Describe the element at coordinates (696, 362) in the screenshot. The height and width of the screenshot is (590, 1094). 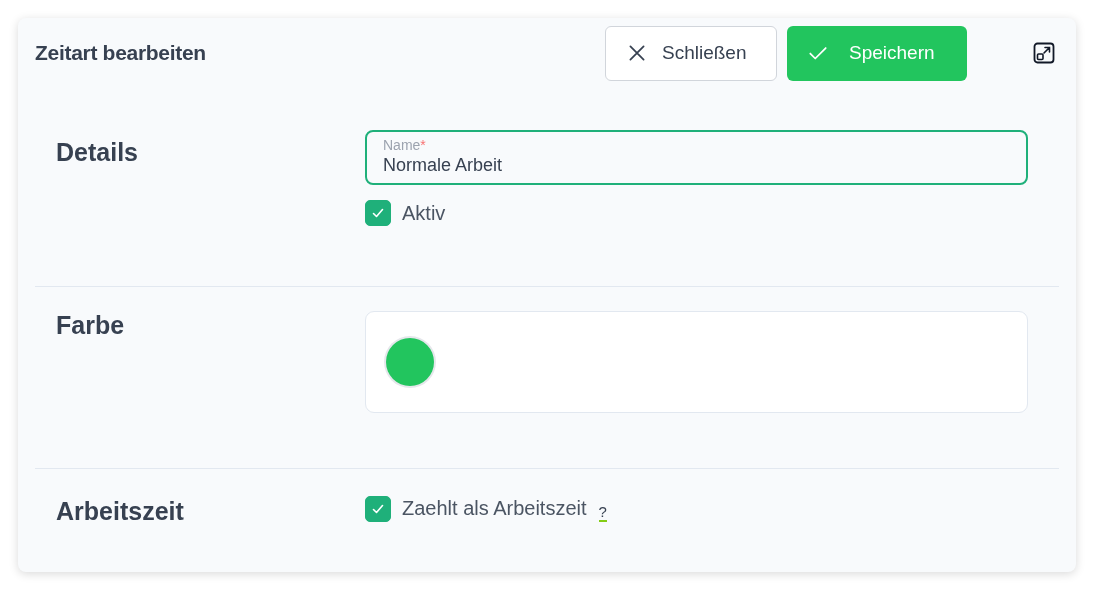
I see `color-picker` at that location.